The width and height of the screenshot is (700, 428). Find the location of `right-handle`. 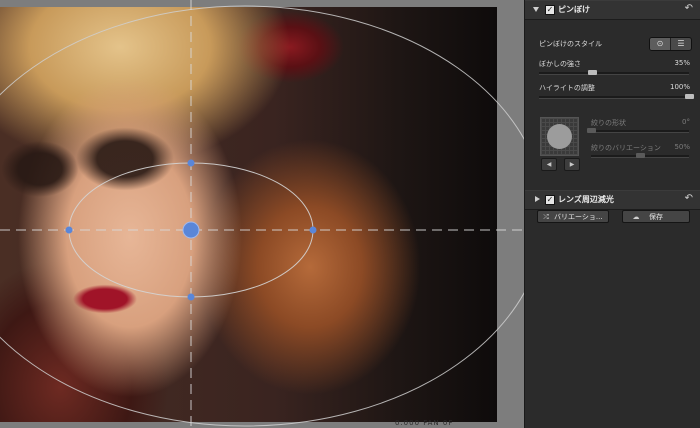

right-handle is located at coordinates (313, 230).